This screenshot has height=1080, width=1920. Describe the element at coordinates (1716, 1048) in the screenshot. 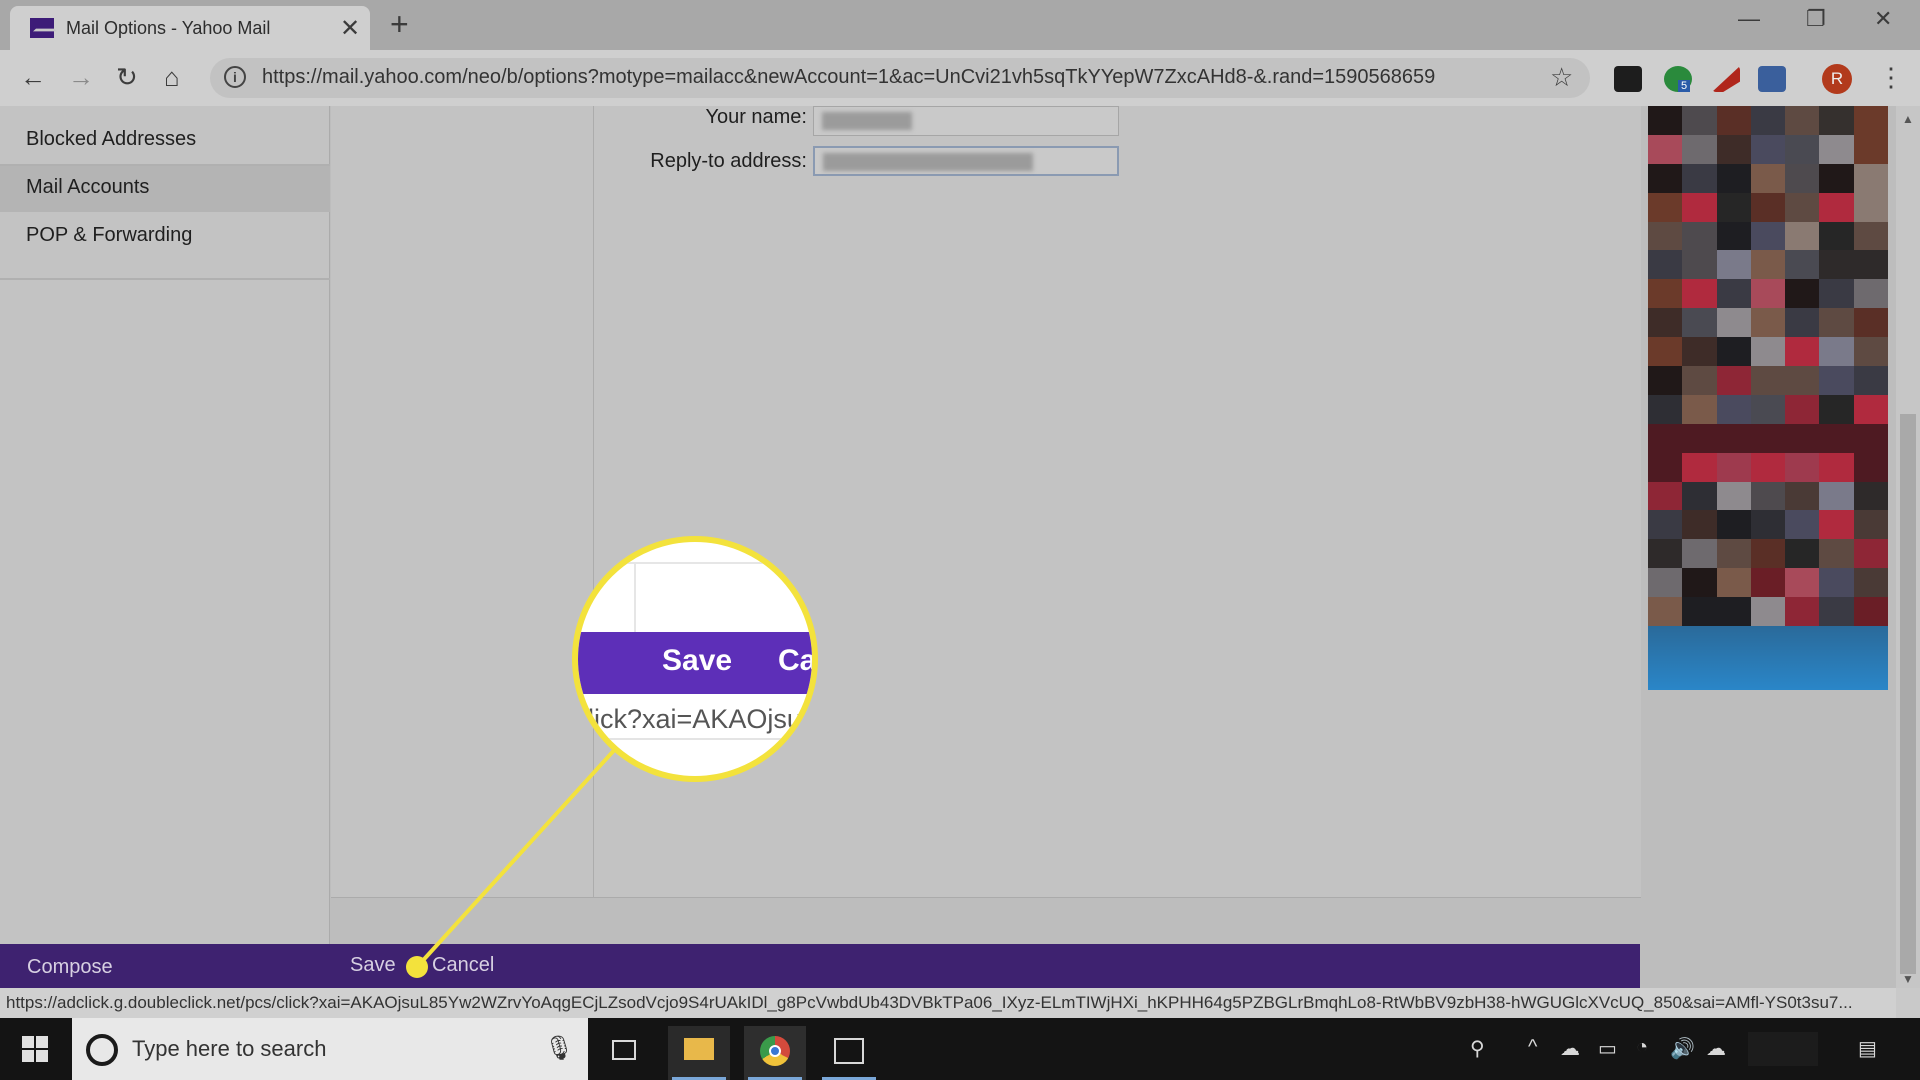

I see `cloud-upload-icon: ☁` at that location.